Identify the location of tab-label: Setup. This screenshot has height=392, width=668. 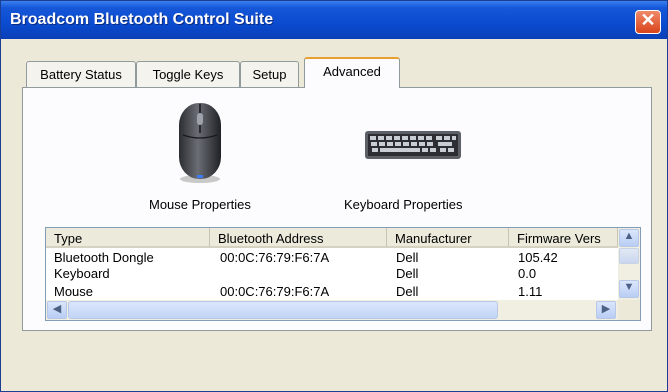
(269, 74).